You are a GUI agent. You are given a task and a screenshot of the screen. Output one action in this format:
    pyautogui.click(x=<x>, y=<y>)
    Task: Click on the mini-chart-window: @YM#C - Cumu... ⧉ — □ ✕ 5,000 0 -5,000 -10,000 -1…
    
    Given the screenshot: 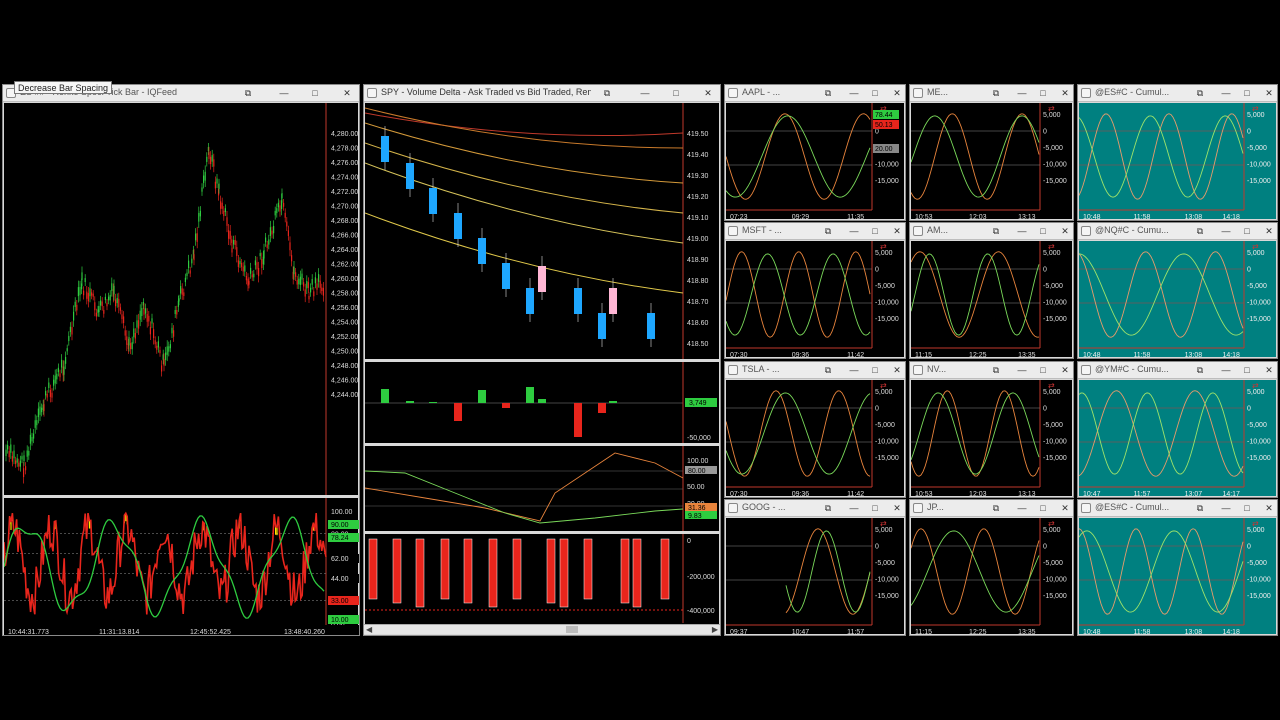 What is the action you would take?
    pyautogui.click(x=1177, y=429)
    